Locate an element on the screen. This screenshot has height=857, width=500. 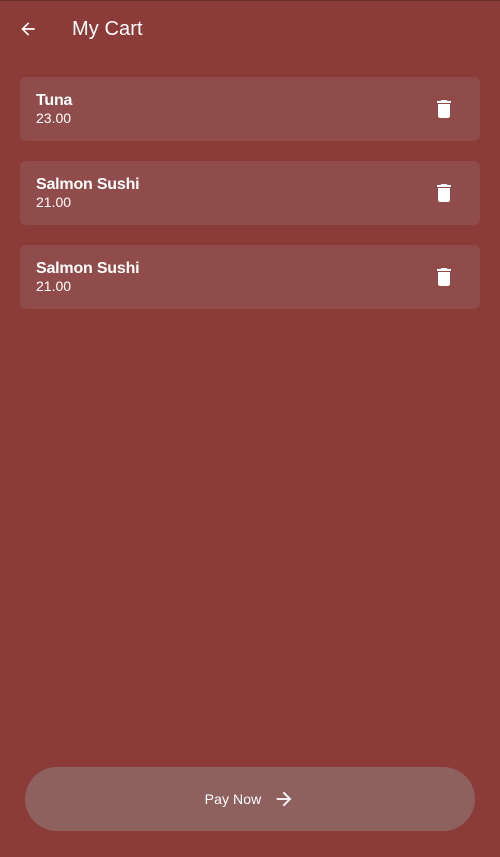
cart-item: Tuna 23.00 is located at coordinates (250, 109).